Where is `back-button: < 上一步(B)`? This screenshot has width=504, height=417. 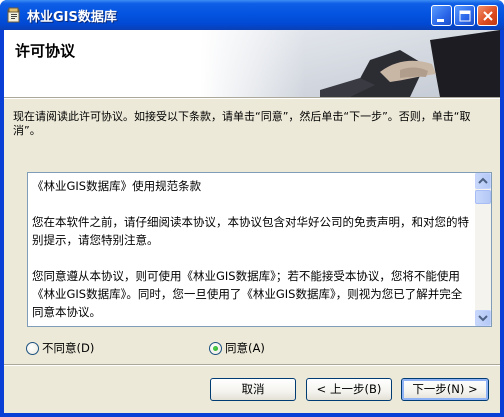 back-button: < 上一步(B) is located at coordinates (349, 389).